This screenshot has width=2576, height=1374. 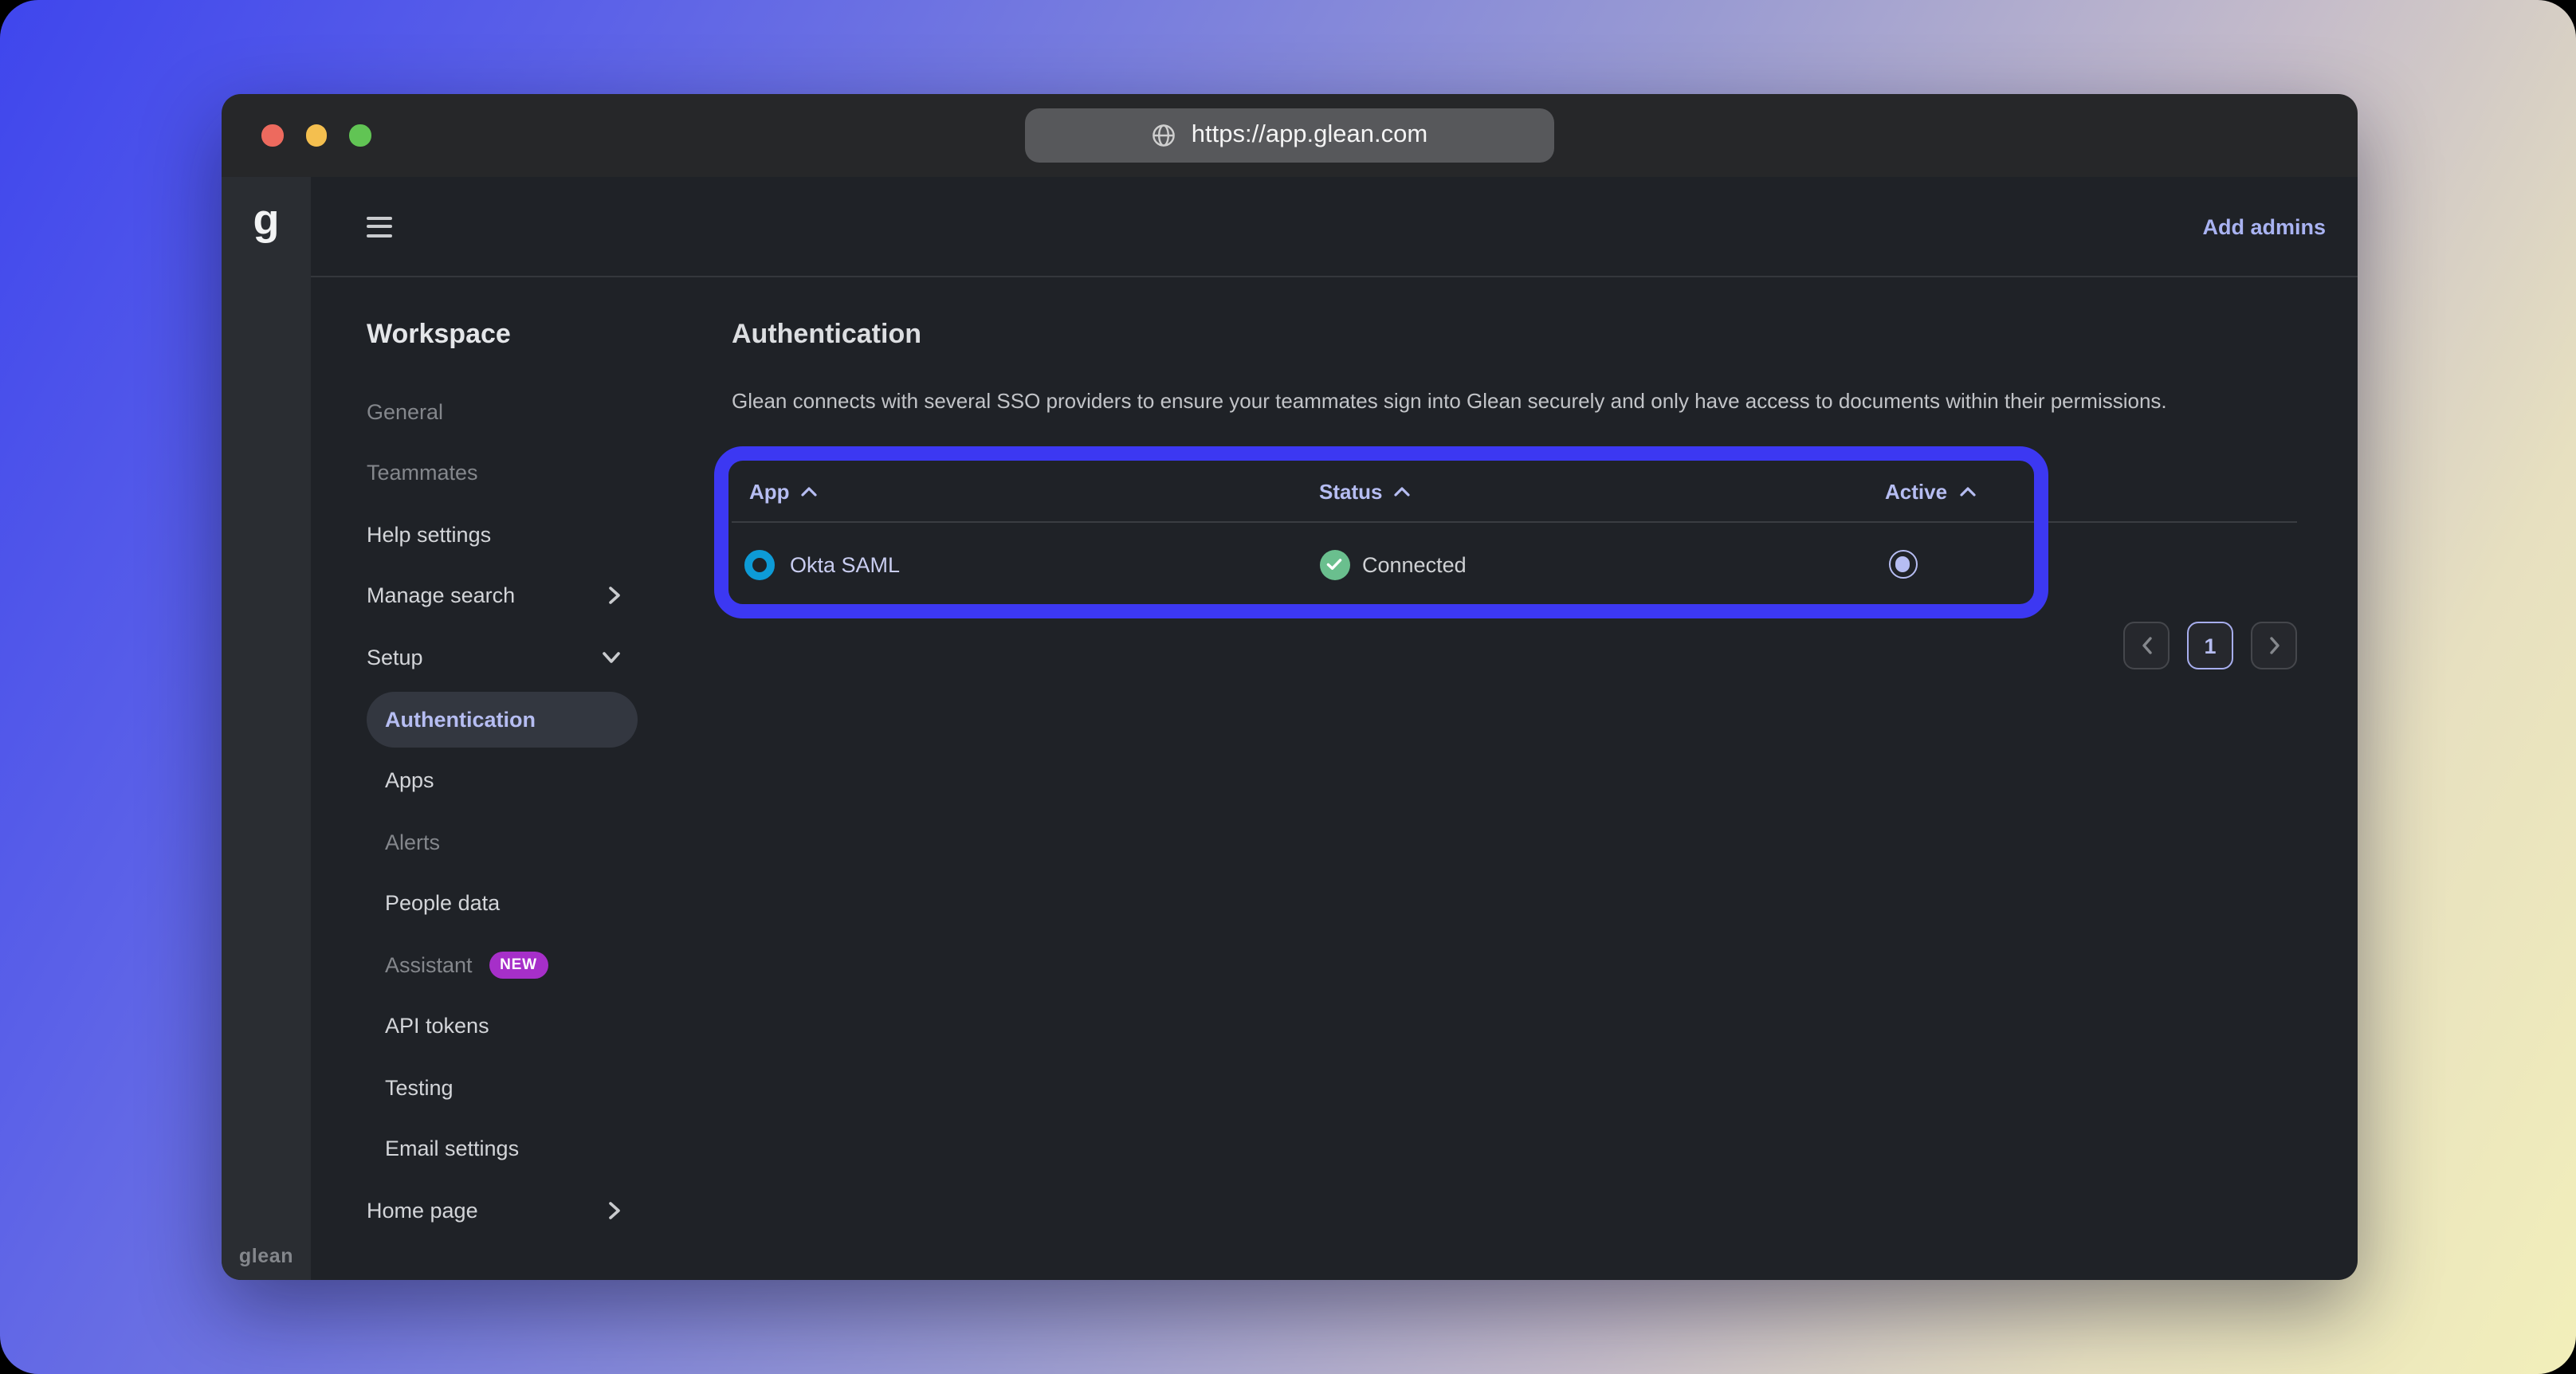 What do you see at coordinates (1334, 227) in the screenshot?
I see `app-header: Add admins` at bounding box center [1334, 227].